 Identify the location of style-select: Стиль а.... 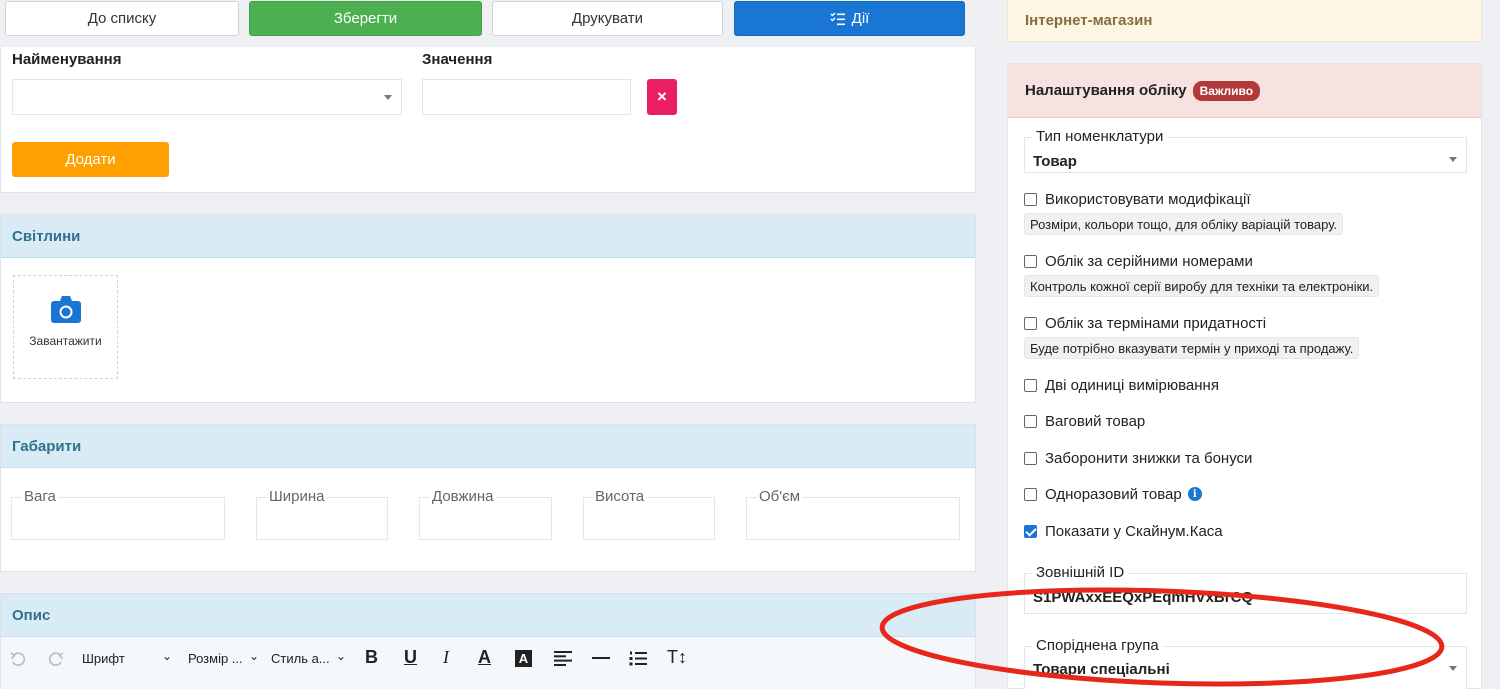
(300, 658).